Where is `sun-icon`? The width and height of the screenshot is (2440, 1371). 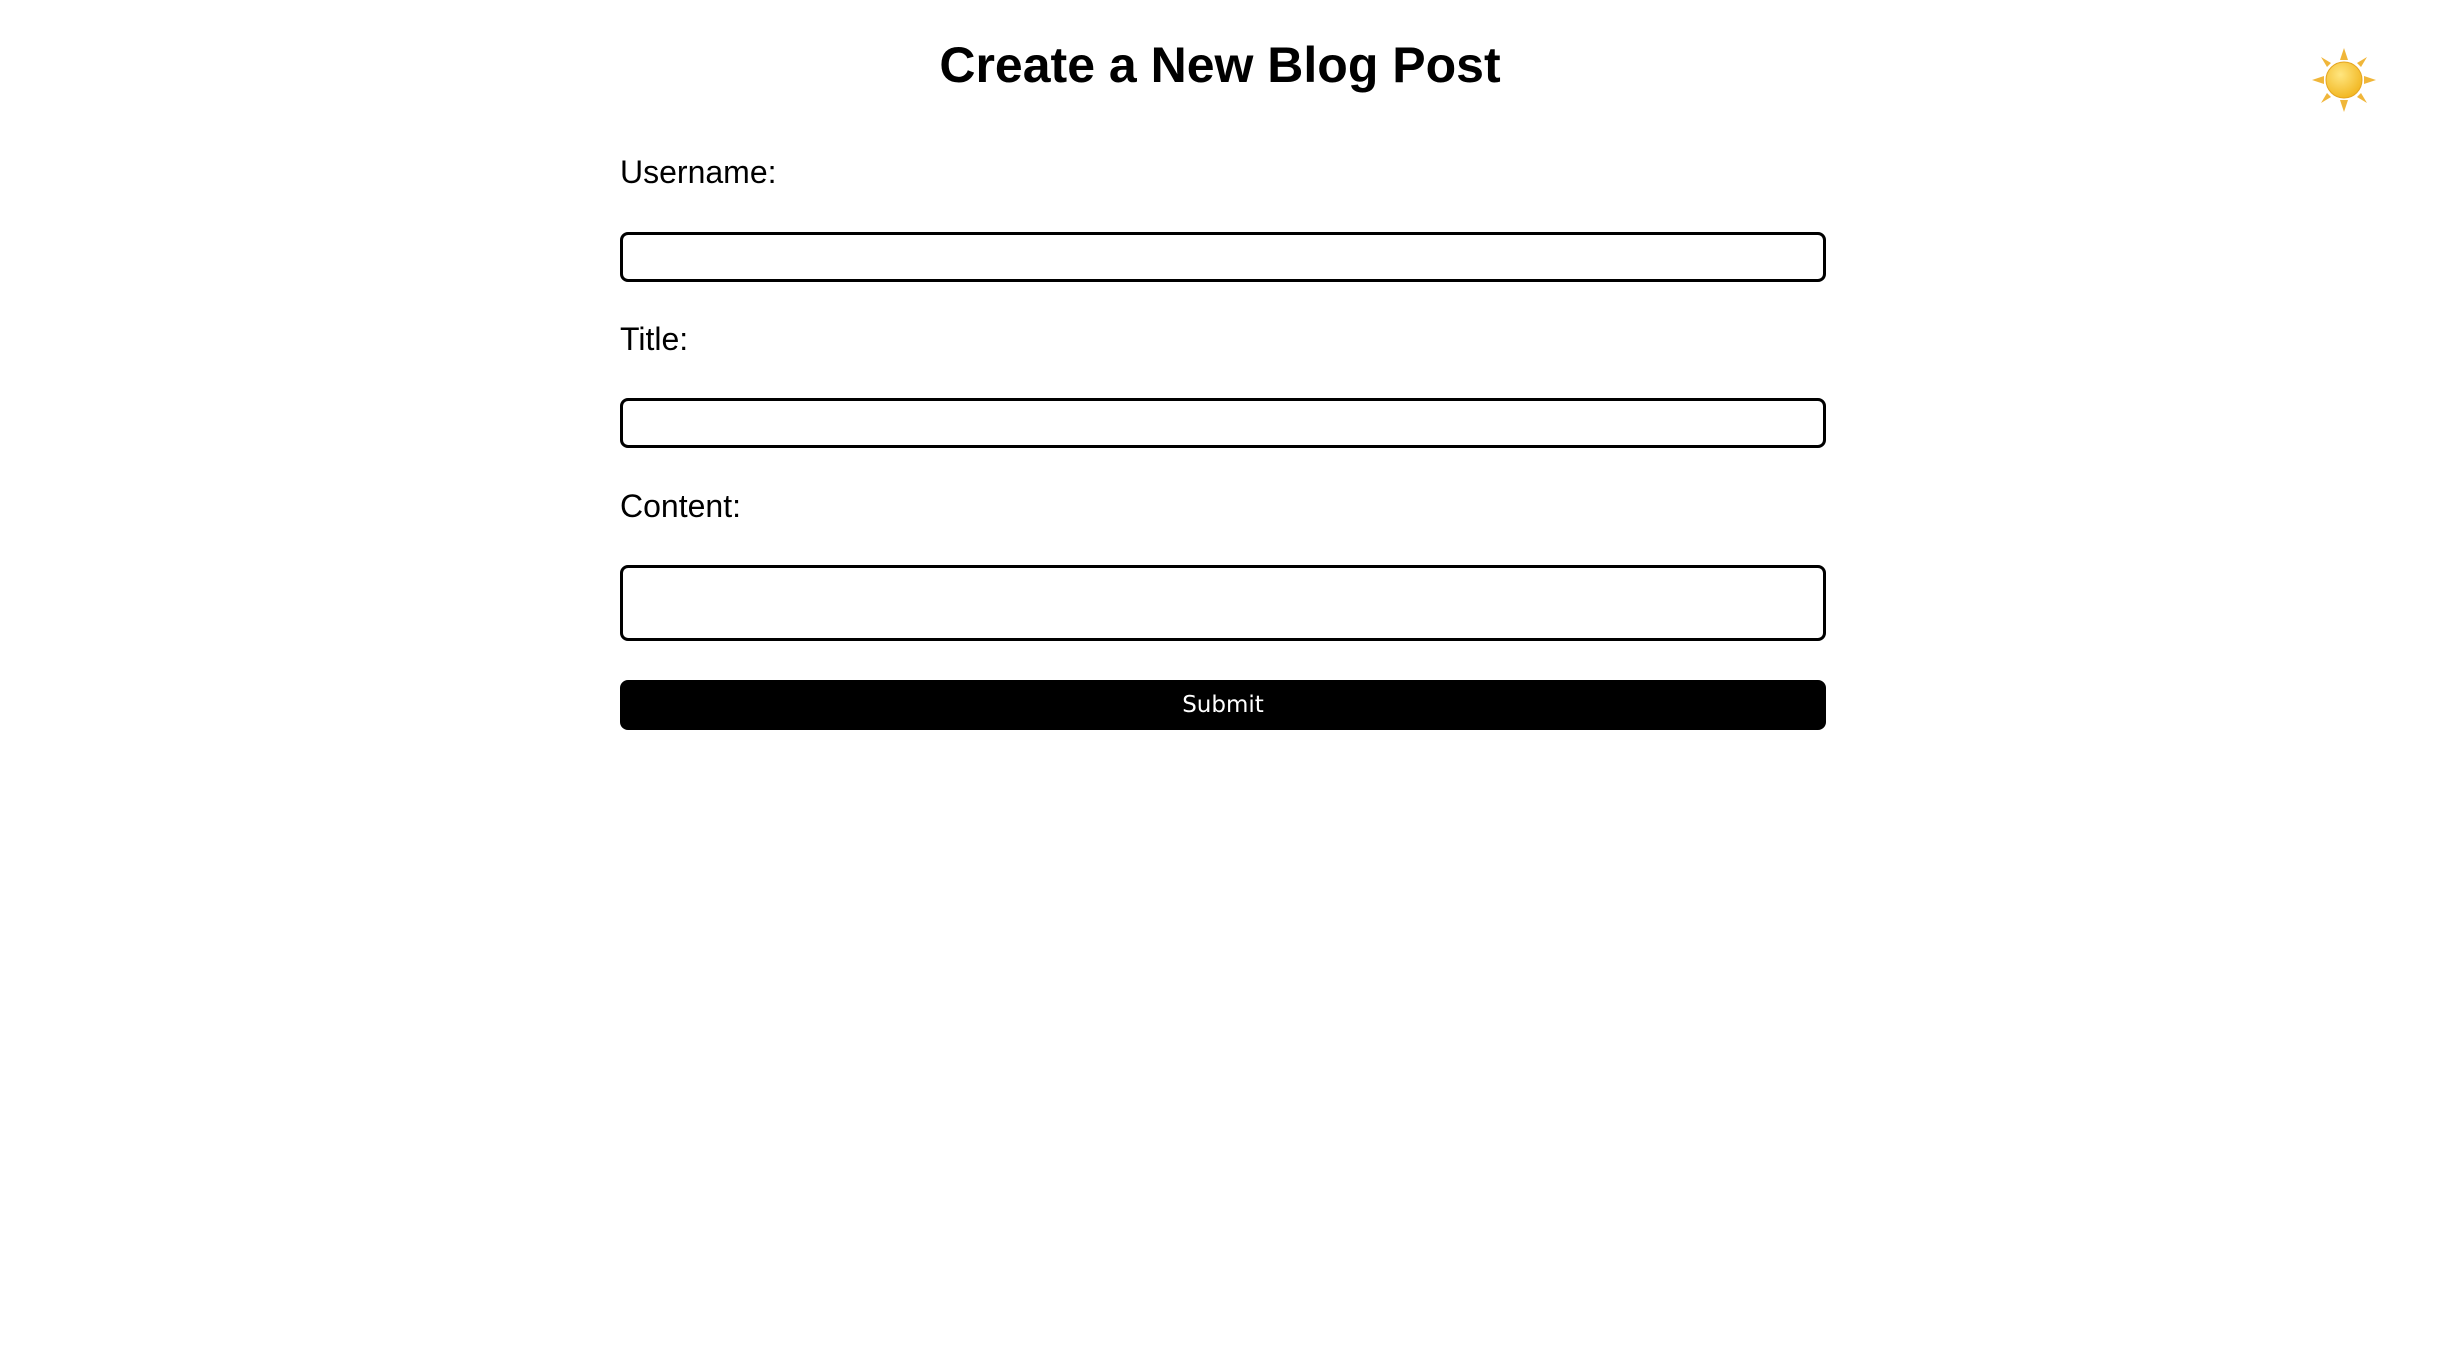 sun-icon is located at coordinates (2344, 80).